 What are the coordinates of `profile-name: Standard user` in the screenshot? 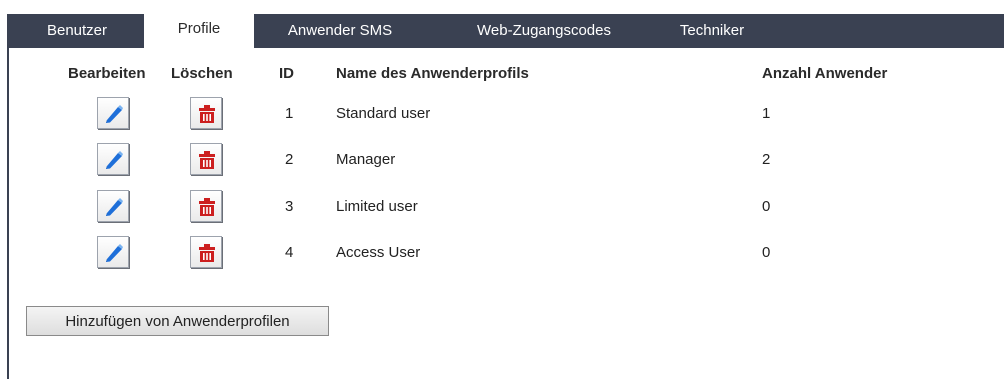 It's located at (383, 113).